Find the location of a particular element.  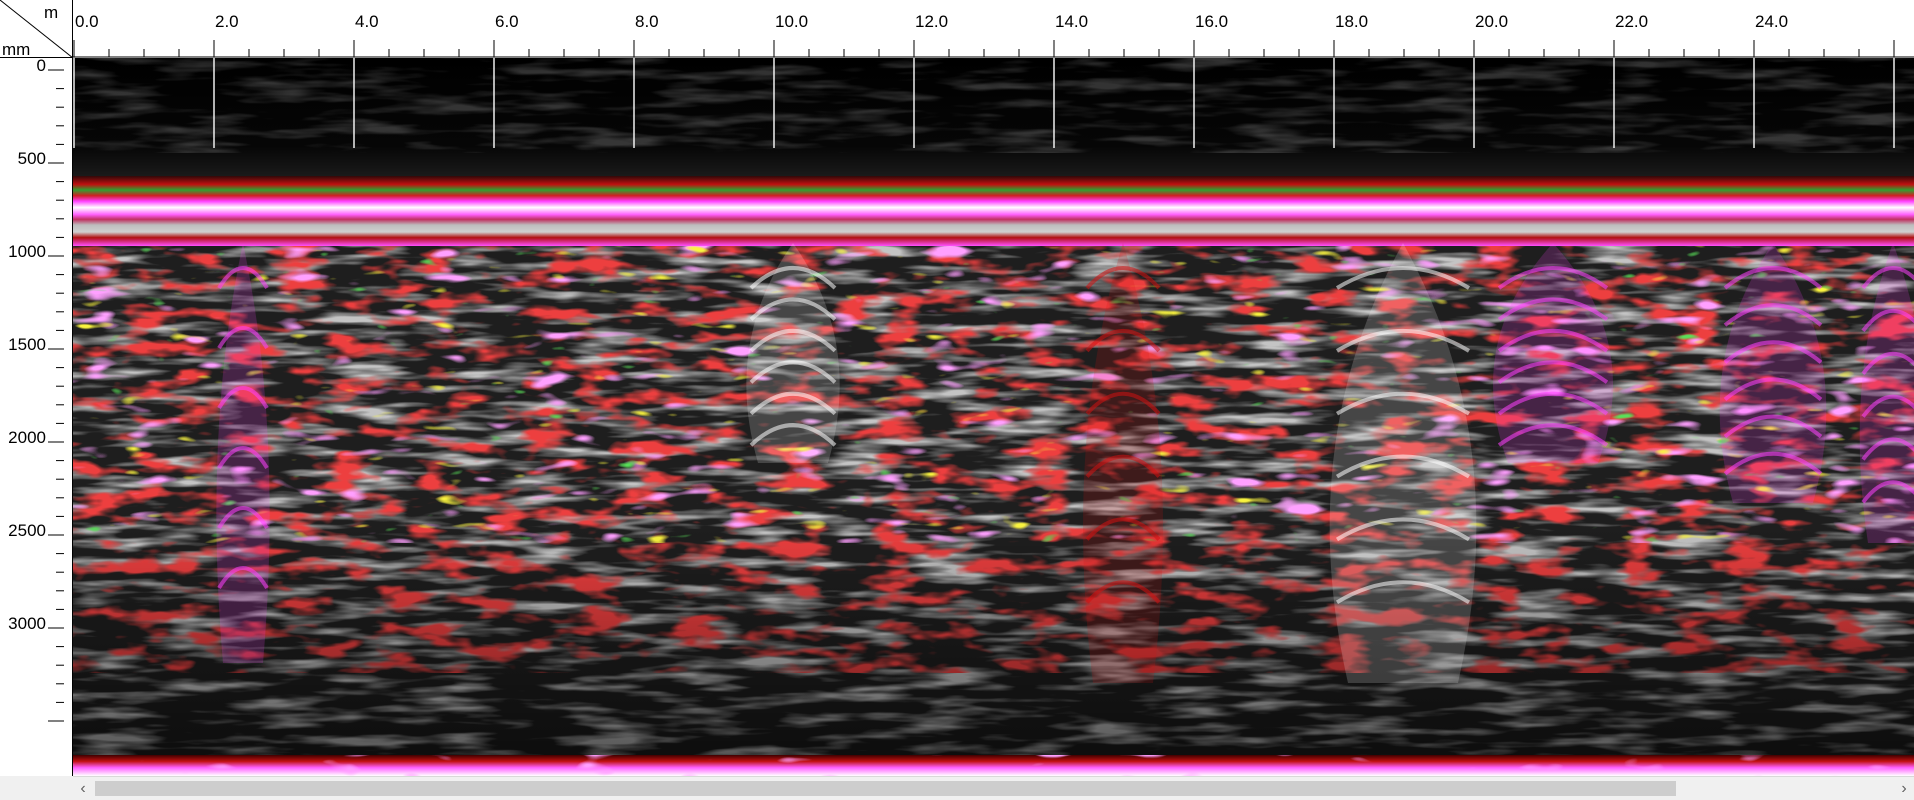

x-tick-label: 6.0 is located at coordinates (507, 21).